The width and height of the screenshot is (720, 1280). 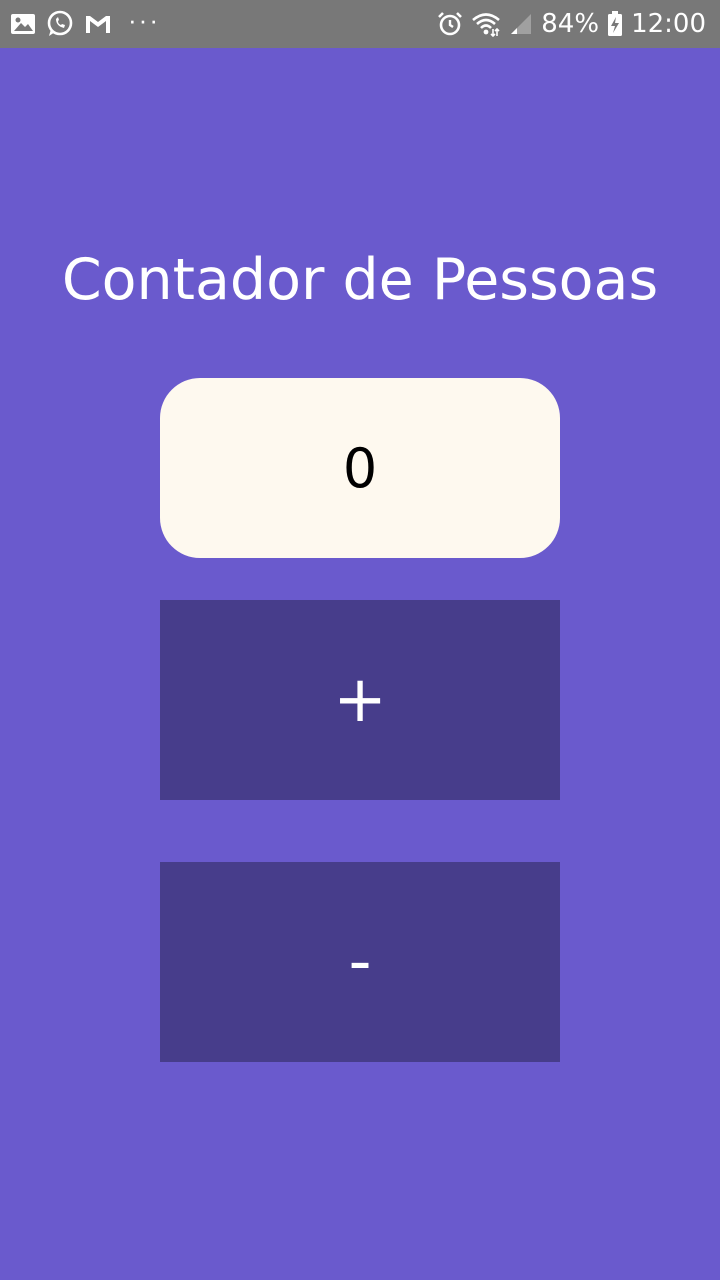 What do you see at coordinates (668, 24) in the screenshot?
I see `clock-time: 12:00` at bounding box center [668, 24].